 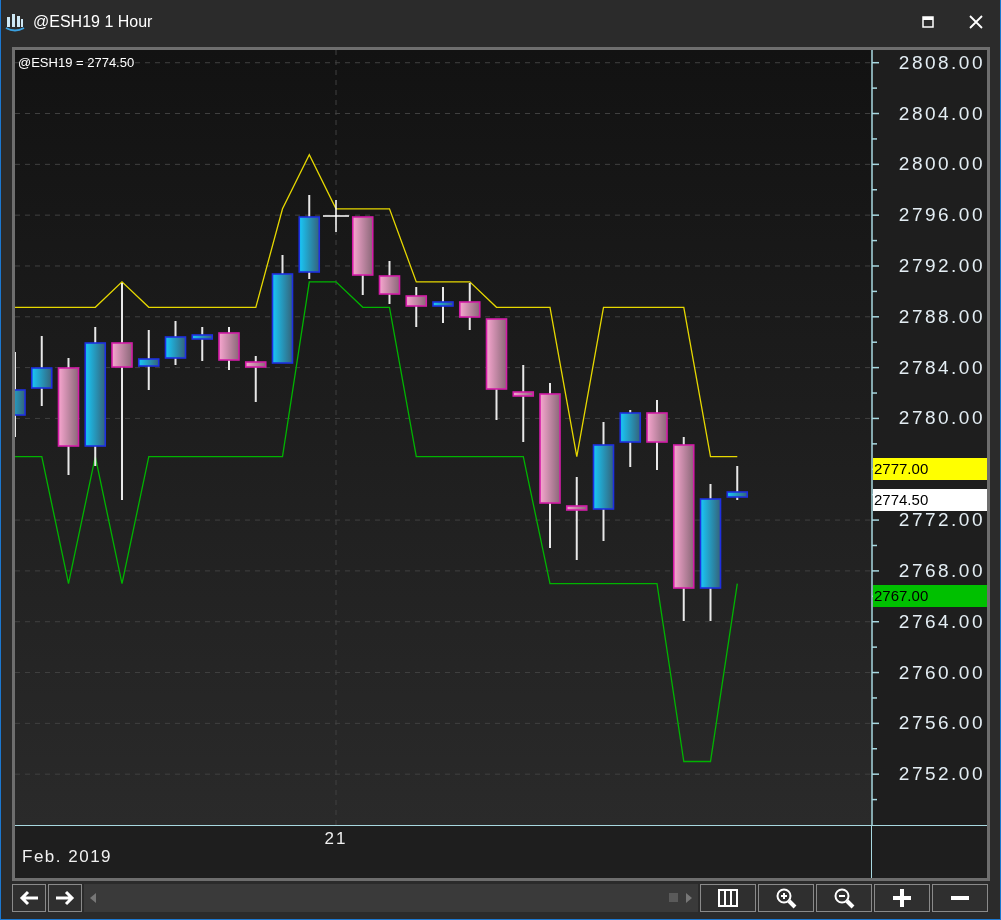 I want to click on scroll-thumb, so click(x=673, y=897).